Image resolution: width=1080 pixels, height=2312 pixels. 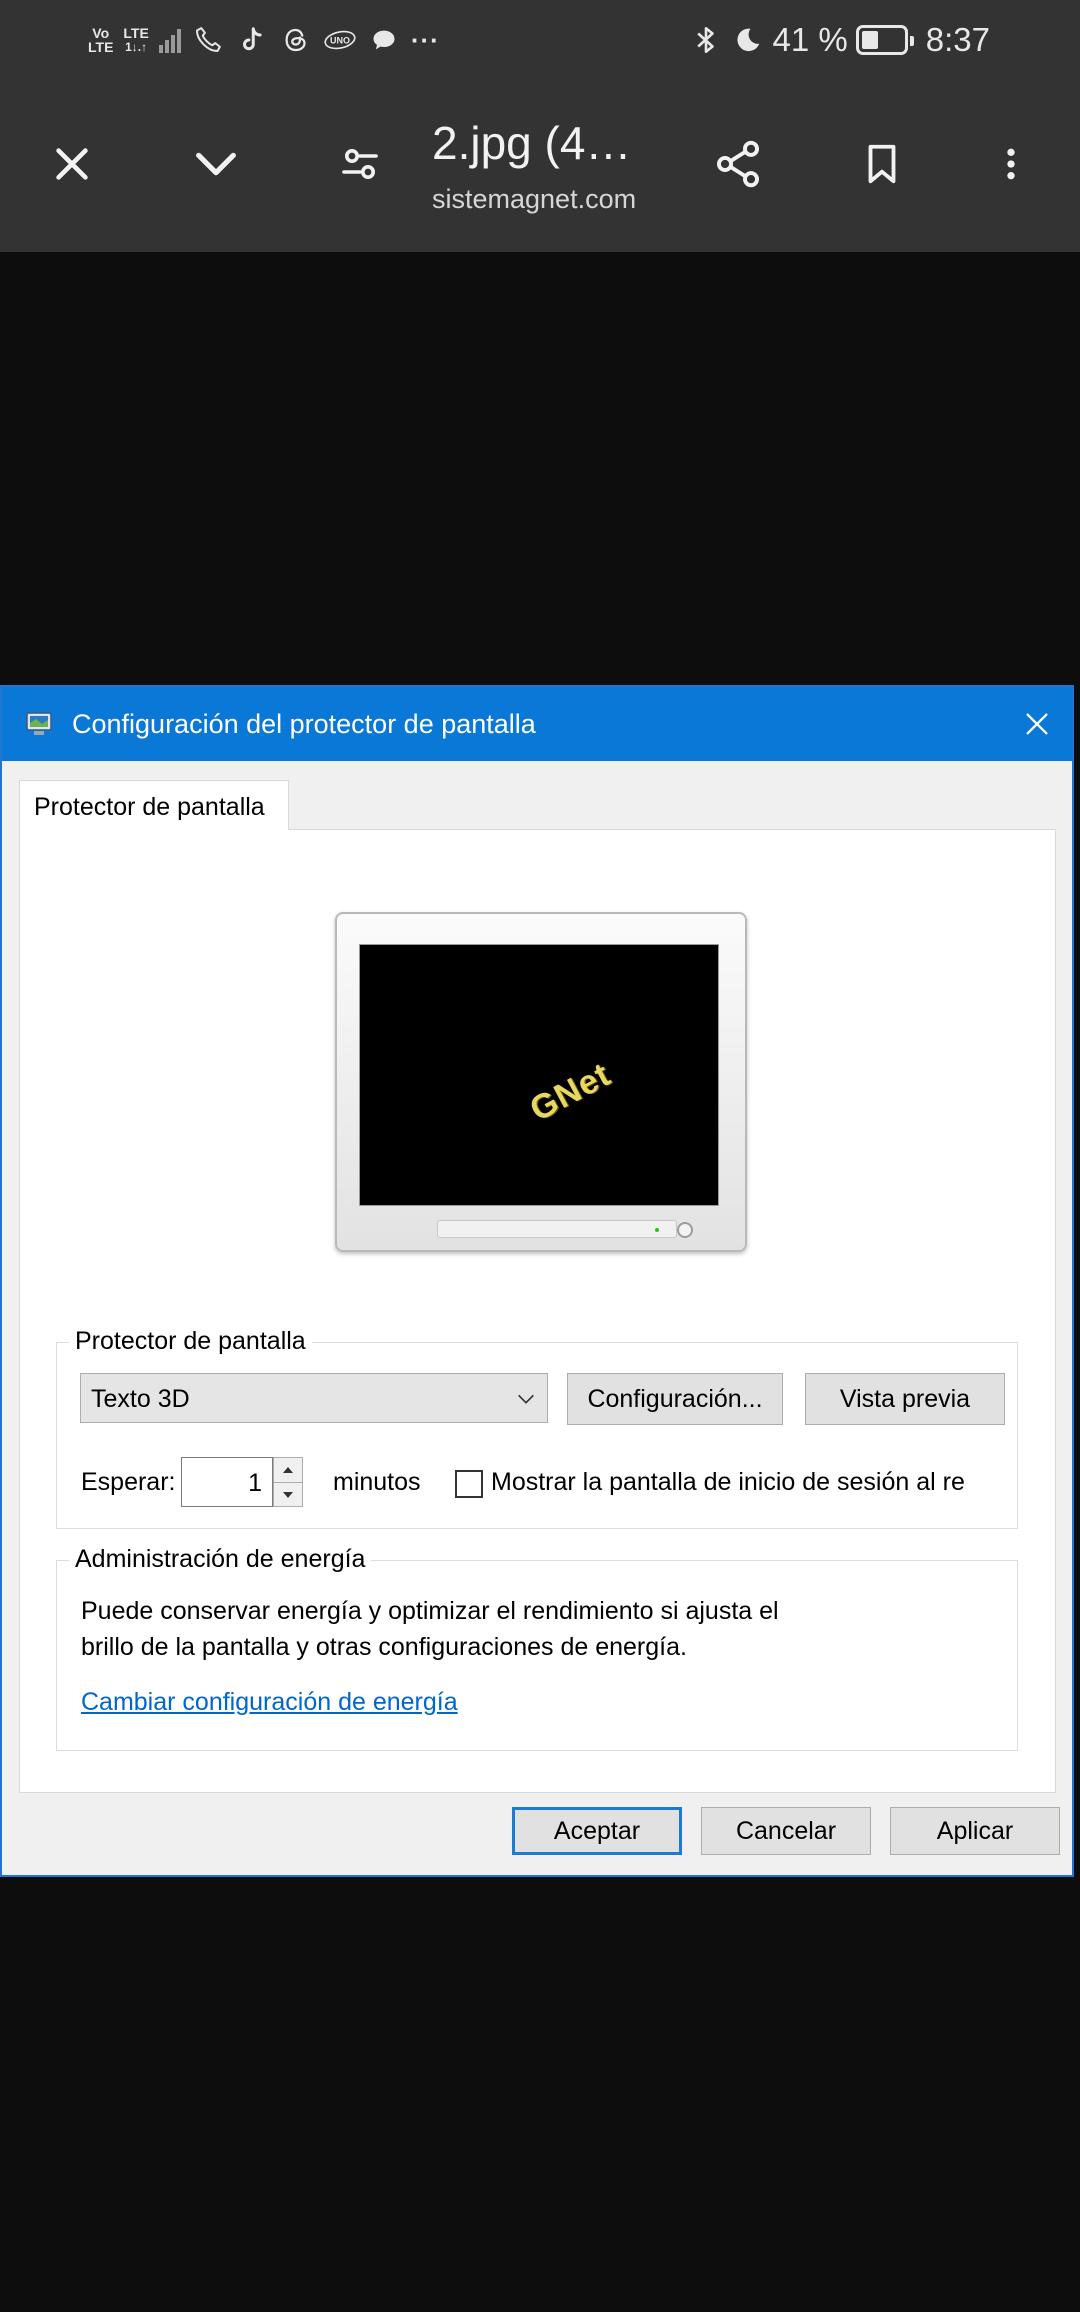 I want to click on dialog-title: Configuración del protector de pantalla, so click(x=304, y=724).